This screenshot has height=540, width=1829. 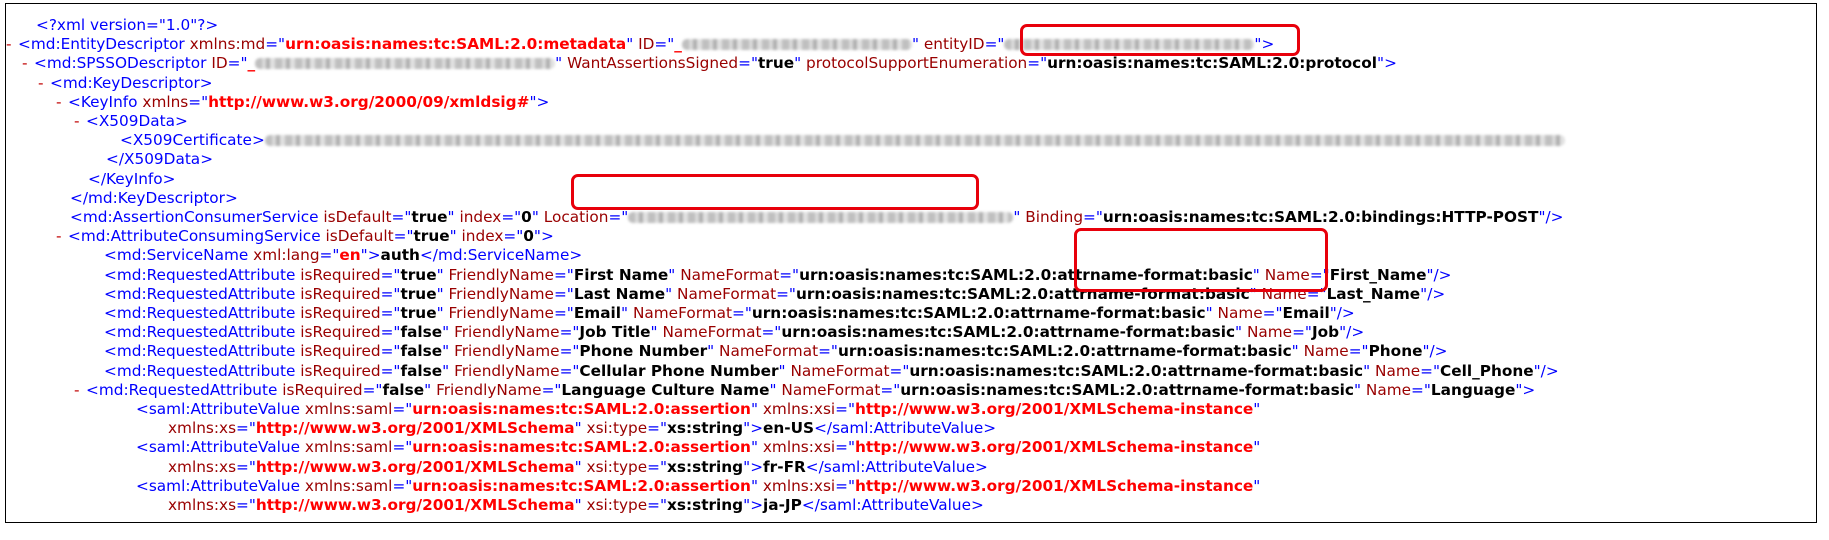 What do you see at coordinates (954, 44) in the screenshot?
I see `attr-name: entityID` at bounding box center [954, 44].